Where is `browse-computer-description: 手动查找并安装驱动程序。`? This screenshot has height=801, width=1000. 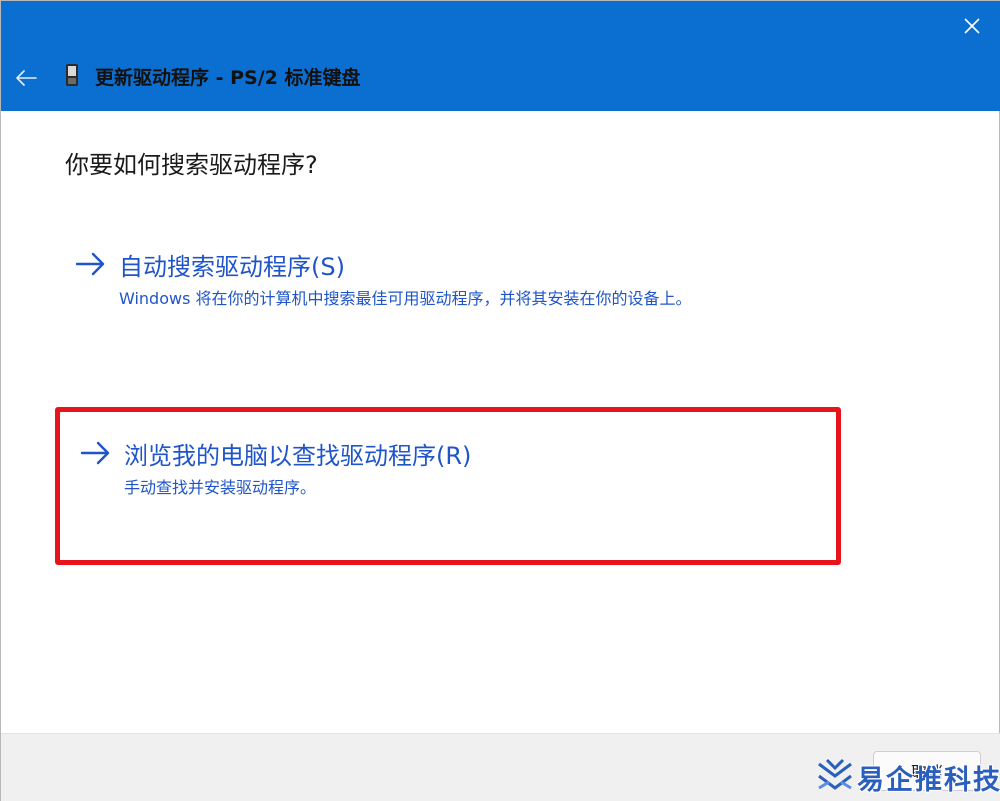 browse-computer-description: 手动查找并安装驱动程序。 is located at coordinates (220, 487).